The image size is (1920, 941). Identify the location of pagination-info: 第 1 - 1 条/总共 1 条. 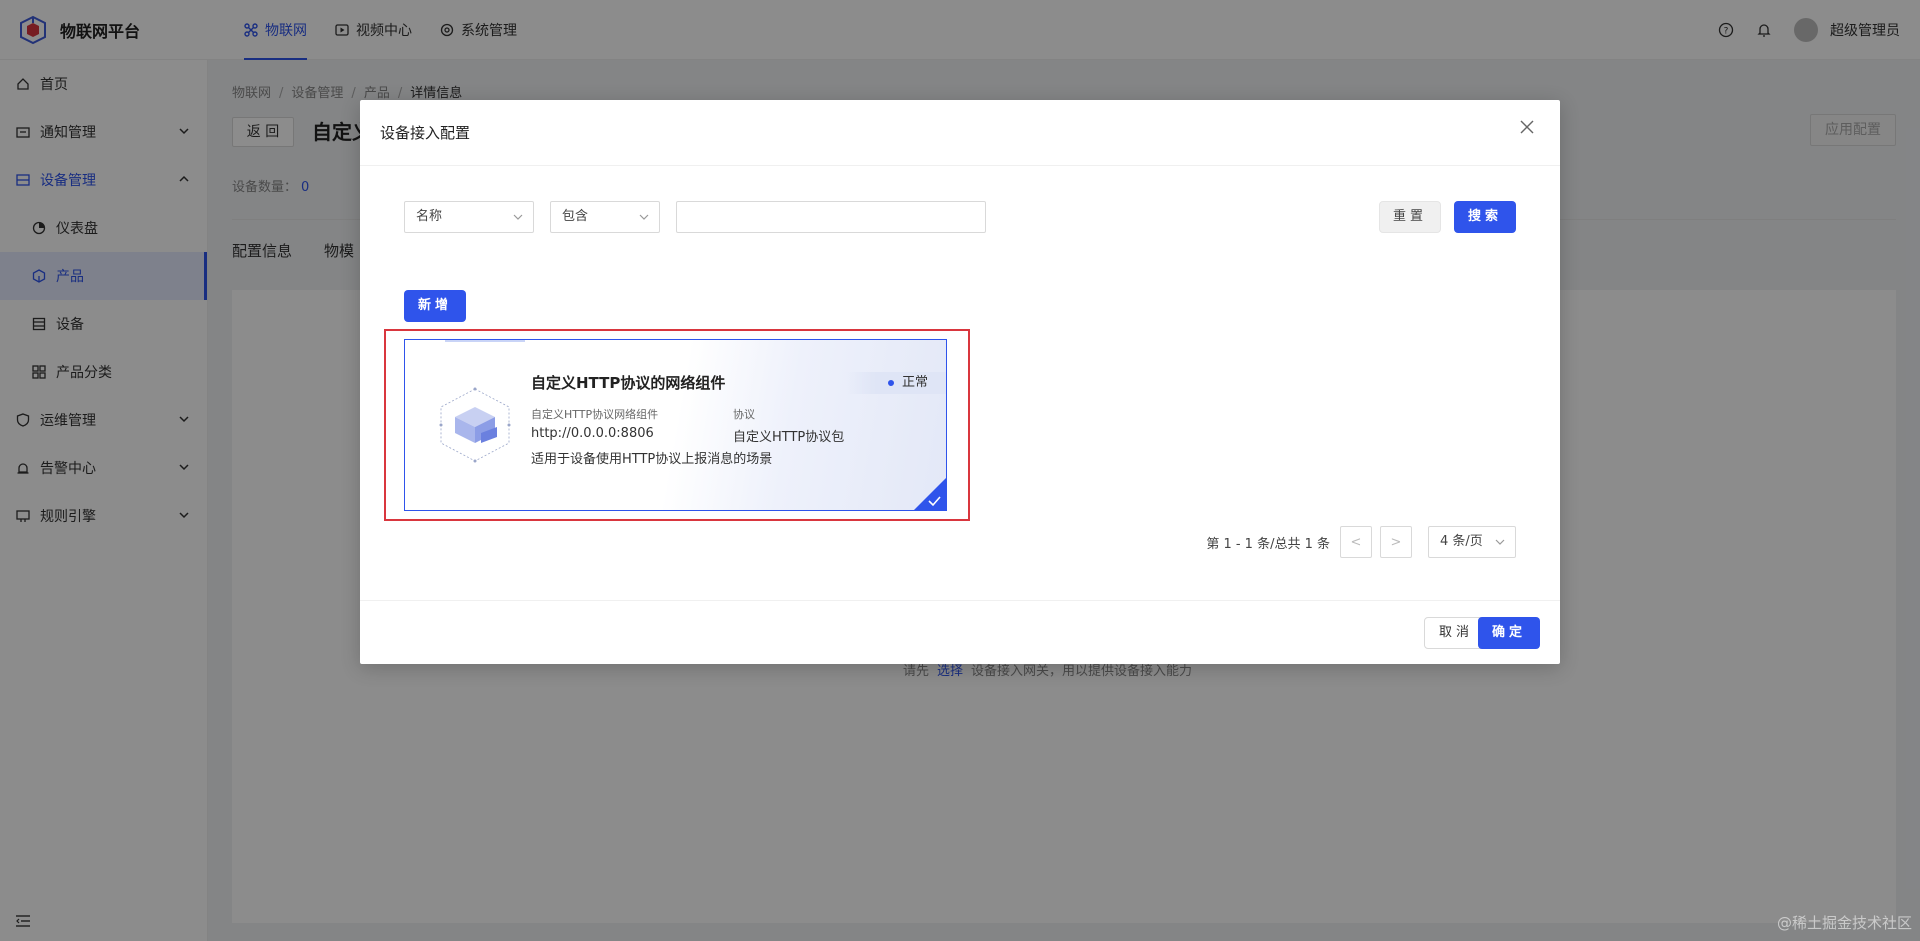
(1268, 544).